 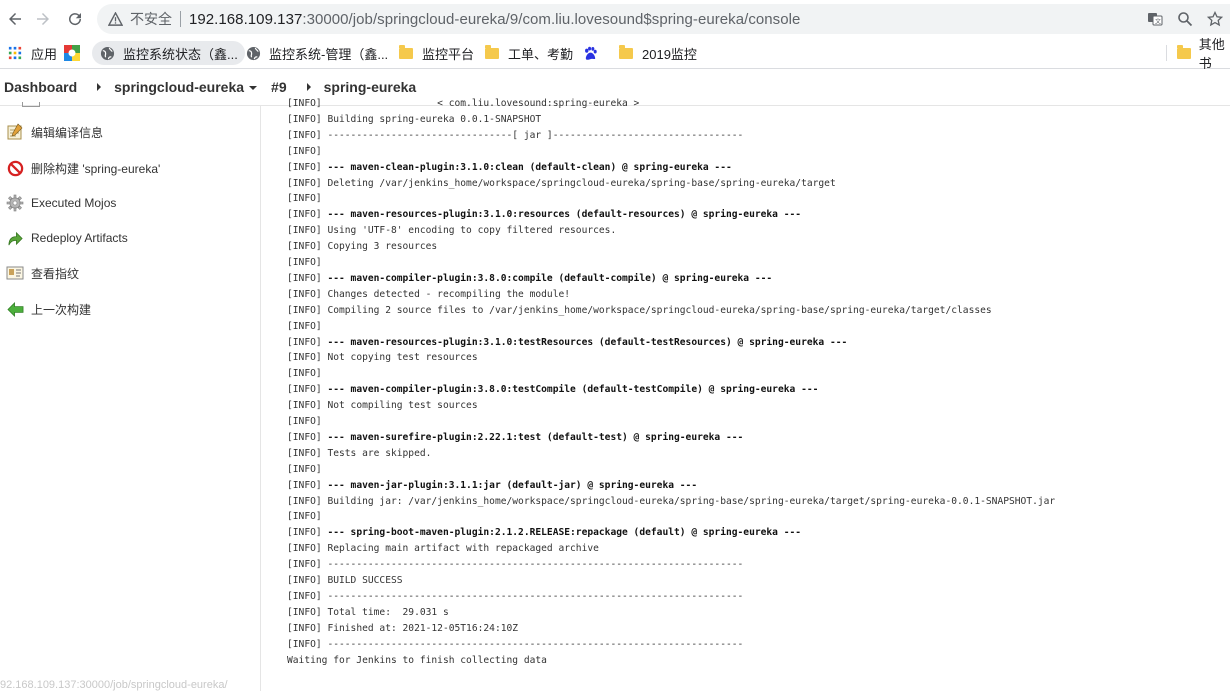 What do you see at coordinates (31, 104) in the screenshot?
I see `cut-off-icon` at bounding box center [31, 104].